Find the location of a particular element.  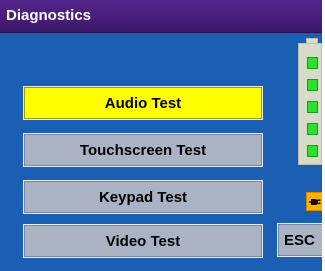

esc-label: ESC is located at coordinates (299, 240).